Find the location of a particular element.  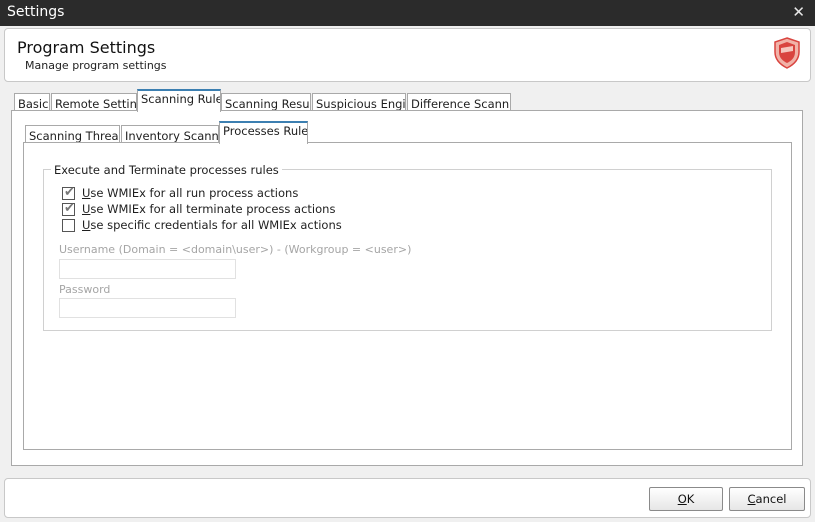

group-title: Execute and Terminate processes rules is located at coordinates (166, 170).